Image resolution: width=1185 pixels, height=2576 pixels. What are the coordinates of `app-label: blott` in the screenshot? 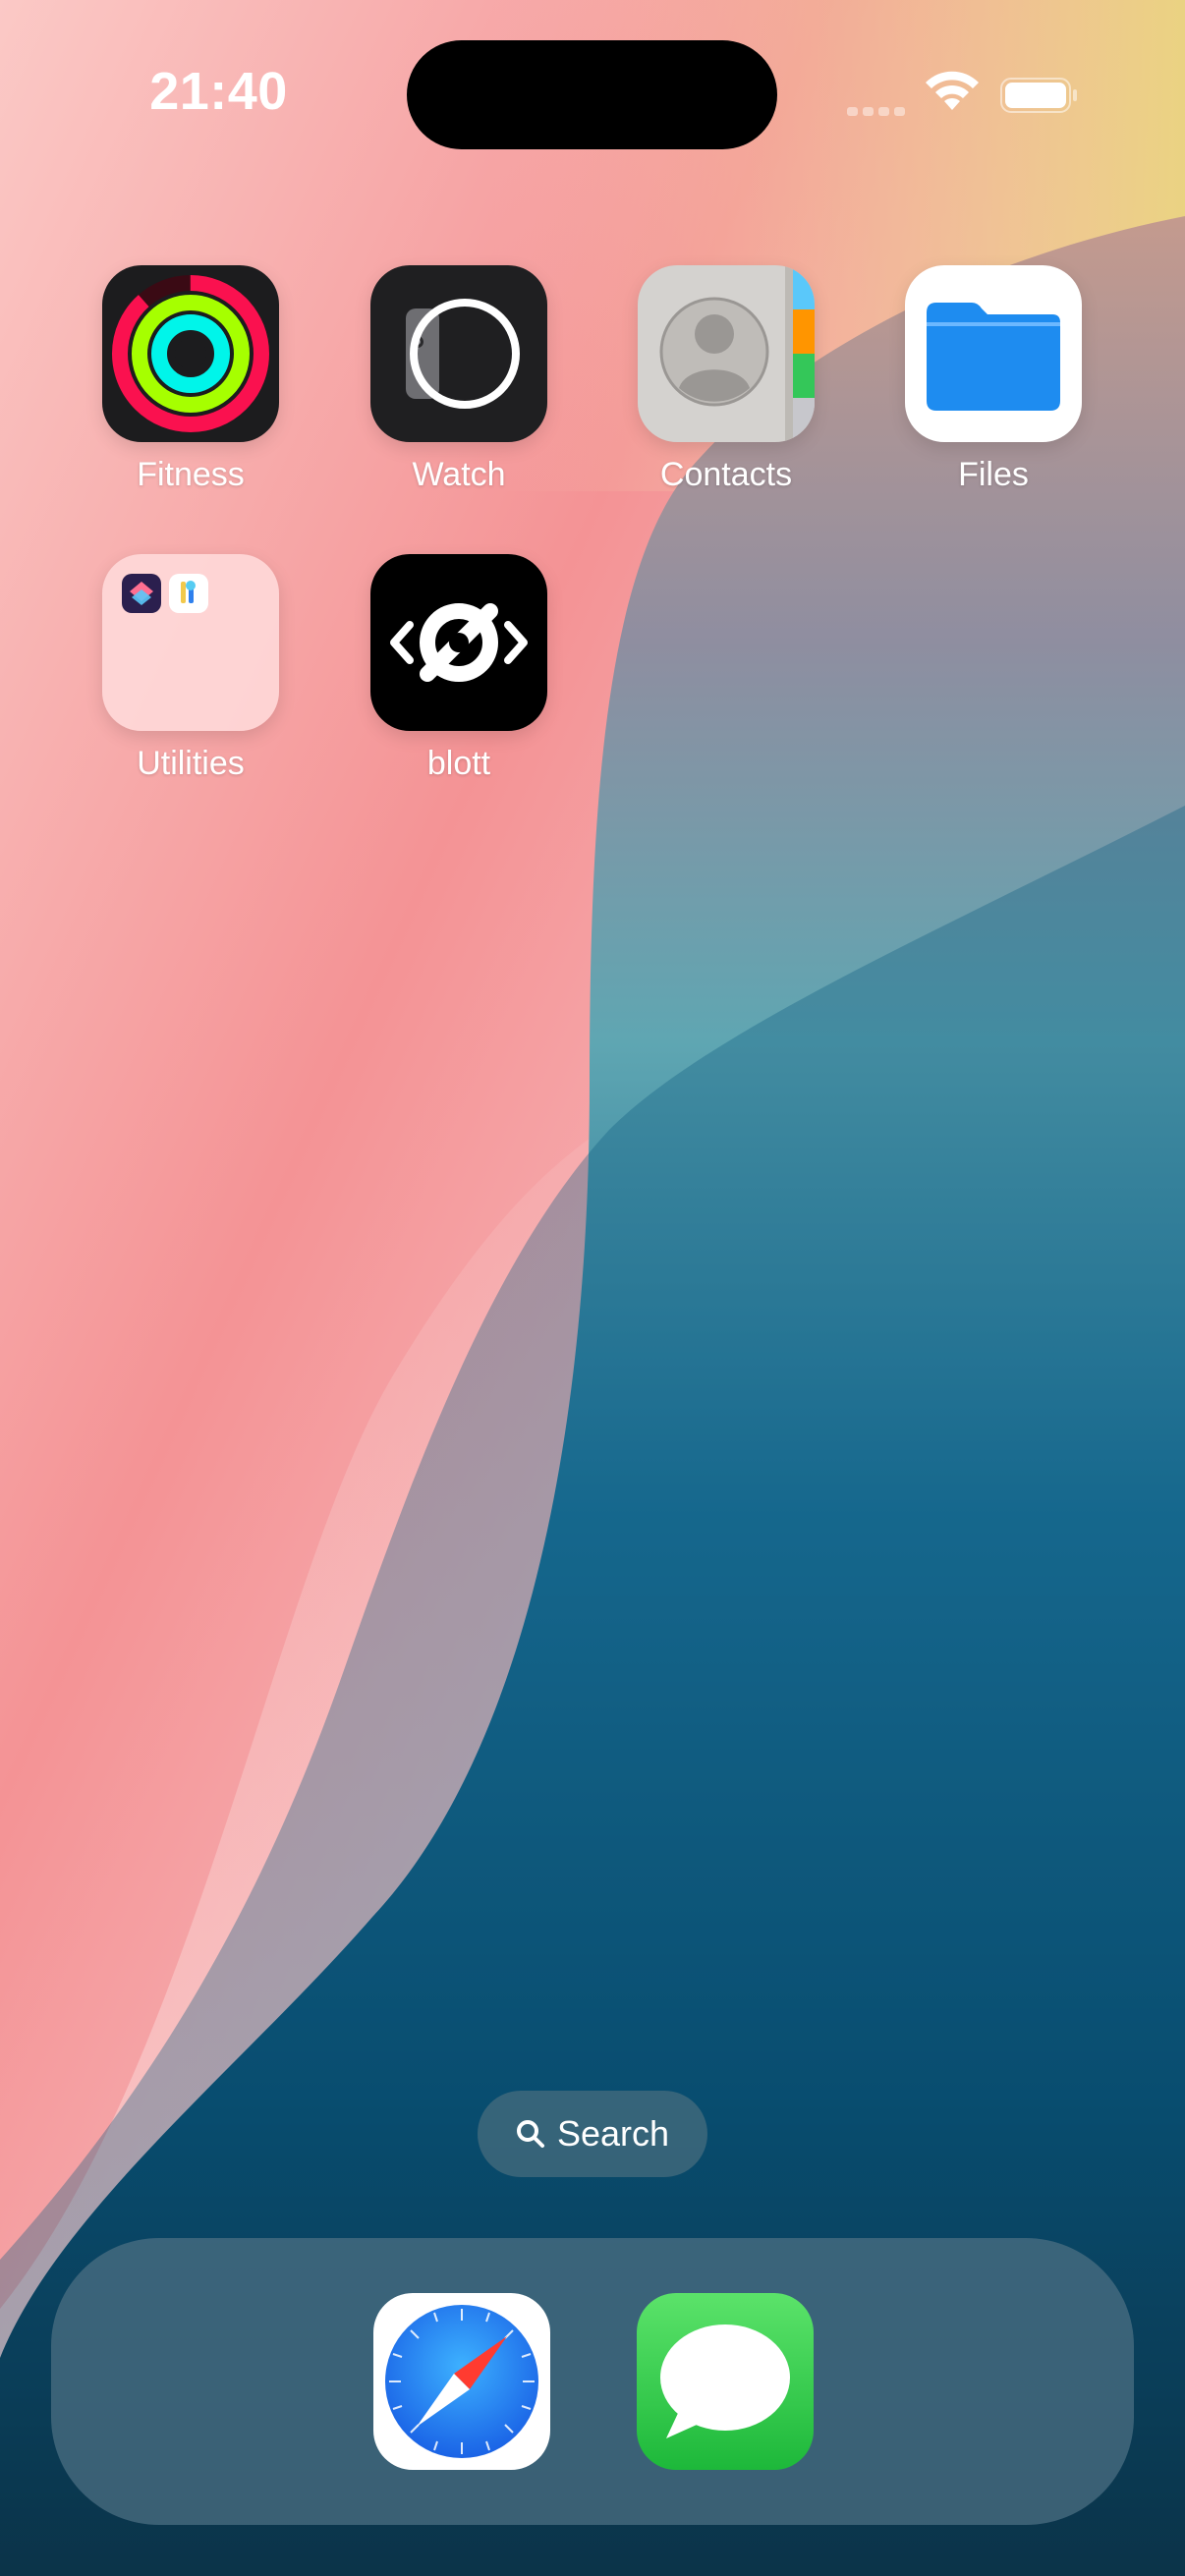 It's located at (459, 763).